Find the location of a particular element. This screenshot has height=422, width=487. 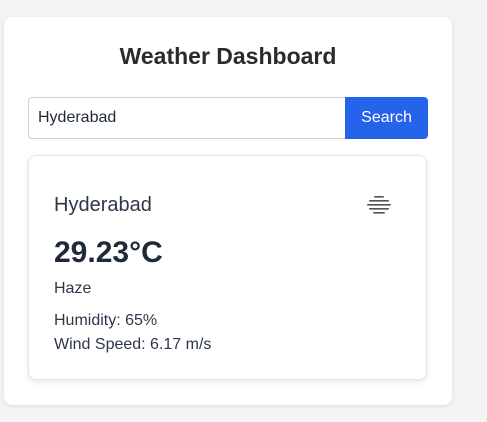

city-search-input is located at coordinates (186, 118).